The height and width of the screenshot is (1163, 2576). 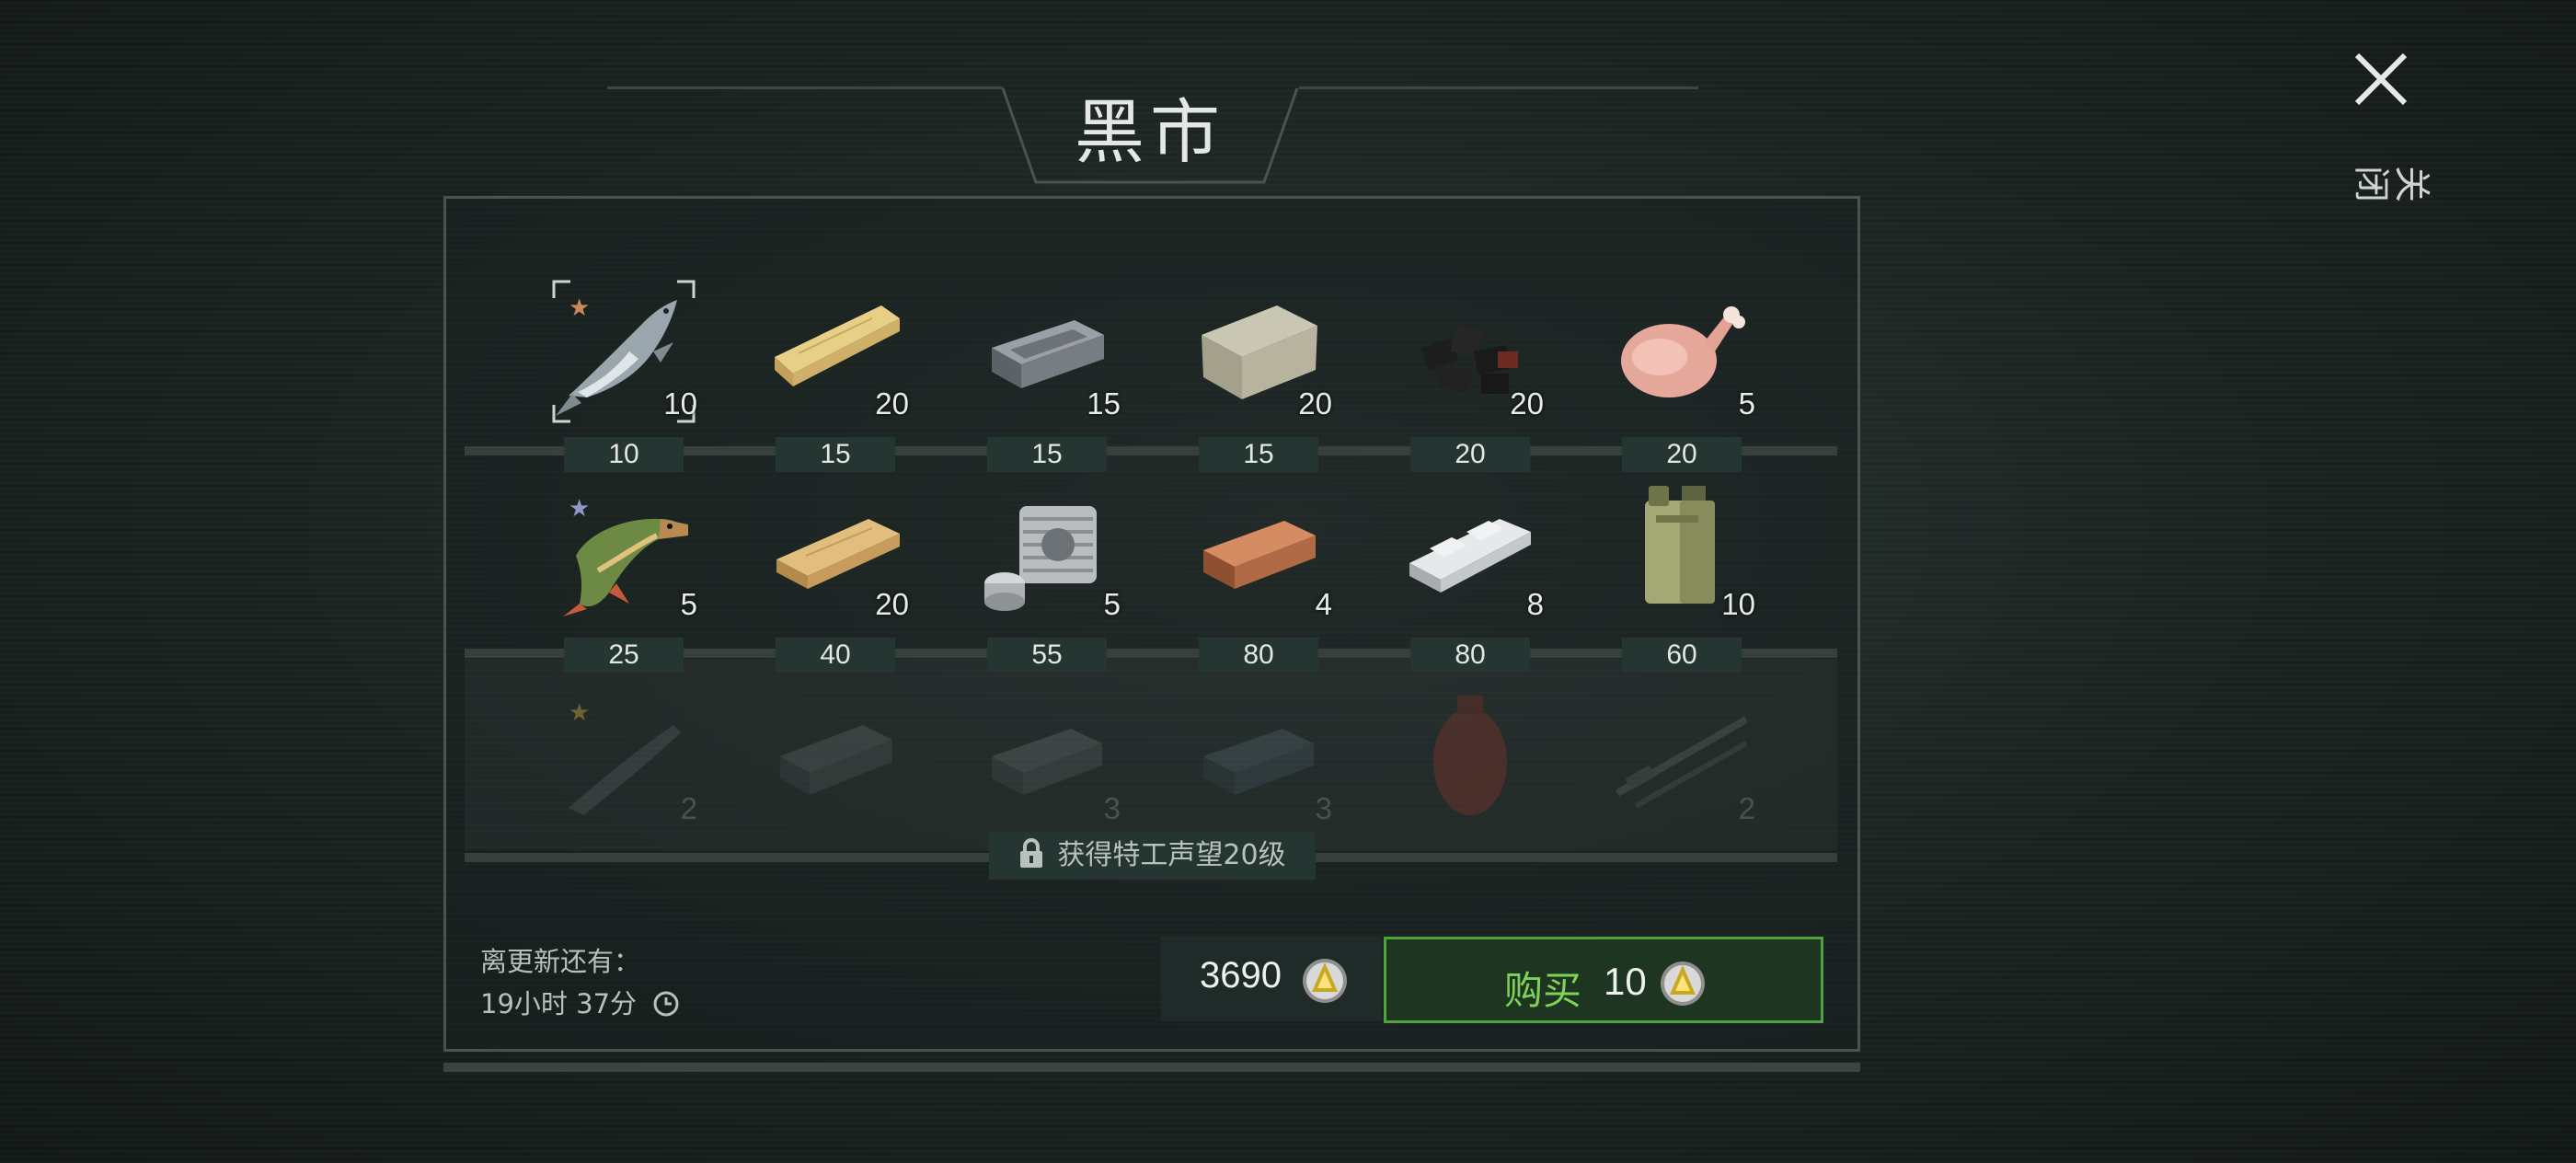 What do you see at coordinates (835, 552) in the screenshot?
I see `shop-item-wood-board: 20` at bounding box center [835, 552].